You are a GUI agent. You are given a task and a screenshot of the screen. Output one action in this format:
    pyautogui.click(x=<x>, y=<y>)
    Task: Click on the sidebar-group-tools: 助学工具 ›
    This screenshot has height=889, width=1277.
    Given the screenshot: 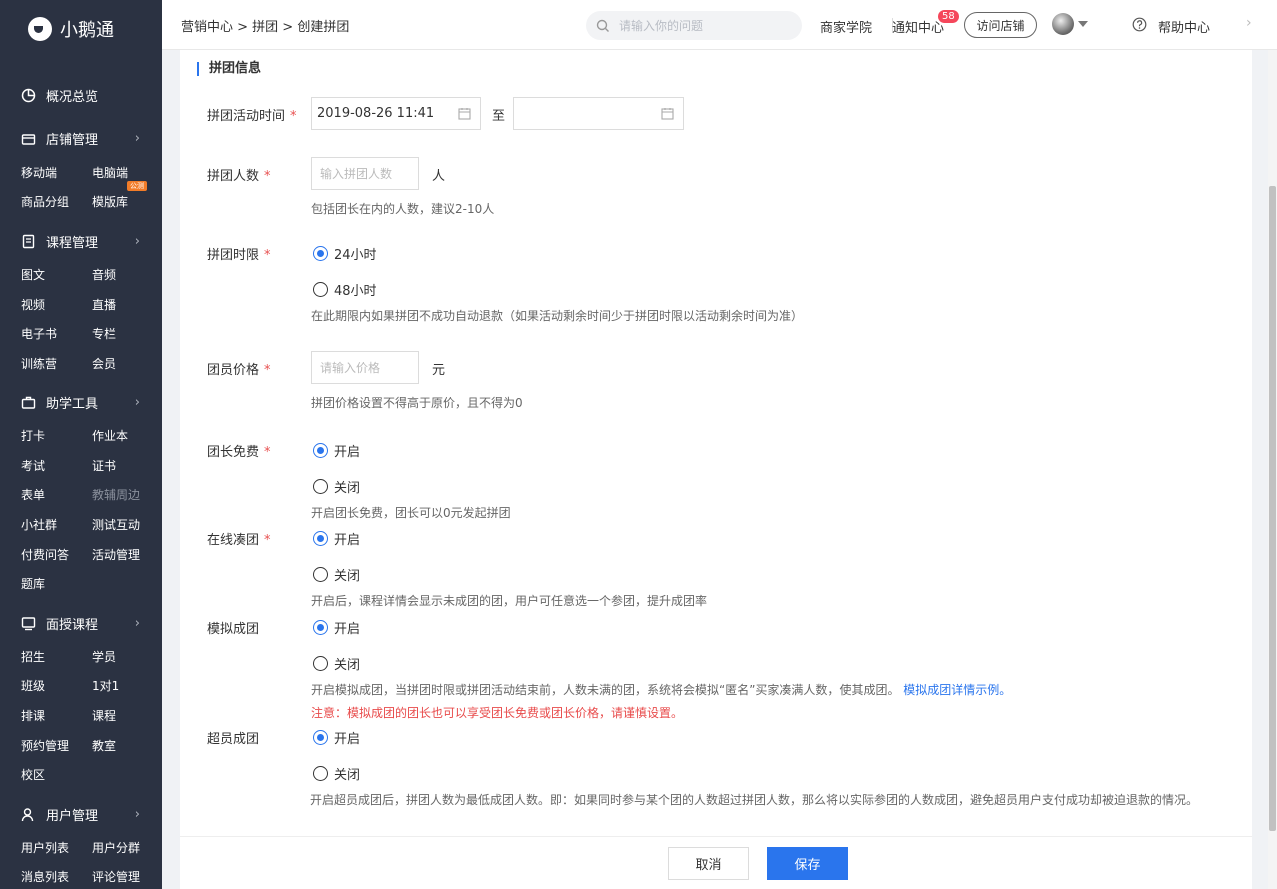 What is the action you would take?
    pyautogui.click(x=81, y=402)
    